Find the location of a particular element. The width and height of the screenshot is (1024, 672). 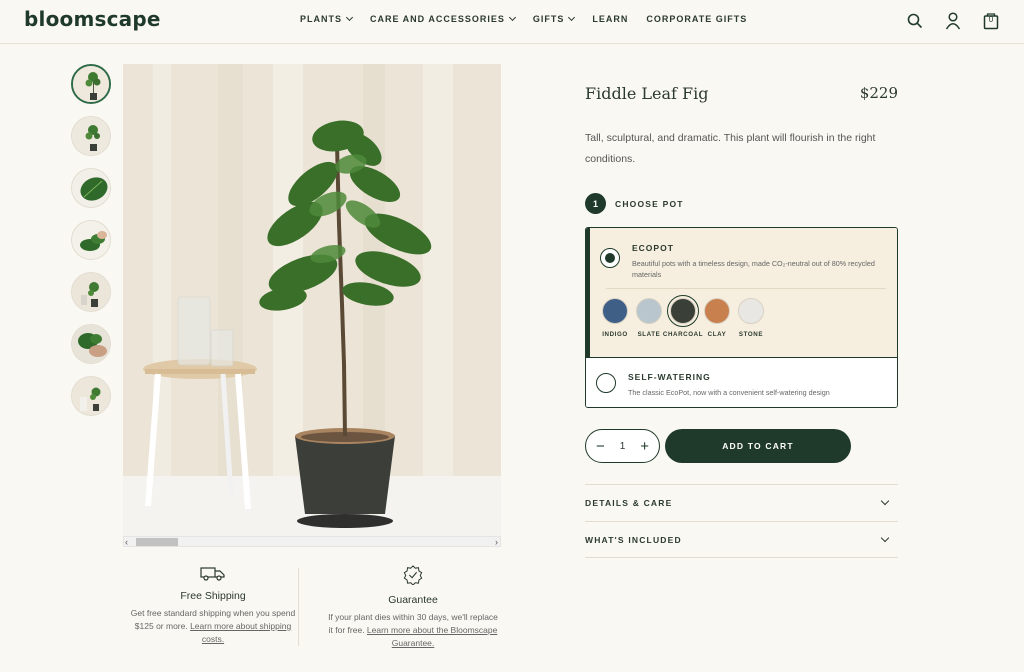

header-actions: 0 is located at coordinates (953, 21).